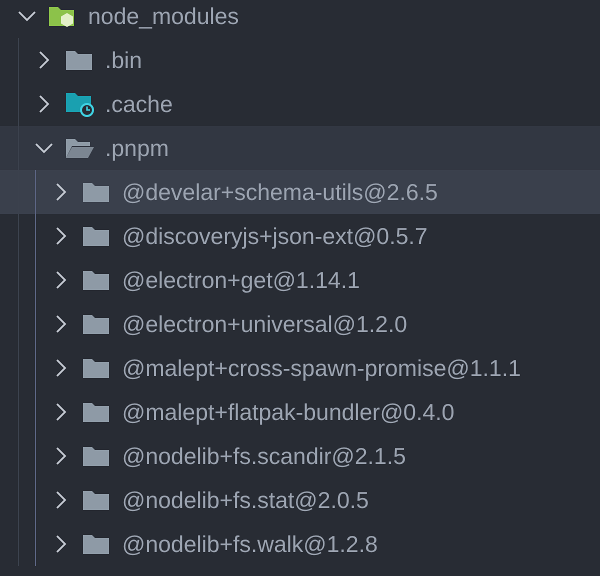 The height and width of the screenshot is (576, 600). What do you see at coordinates (264, 456) in the screenshot?
I see `folder-name: @nodelib+fs.scandir@2.1.5` at bounding box center [264, 456].